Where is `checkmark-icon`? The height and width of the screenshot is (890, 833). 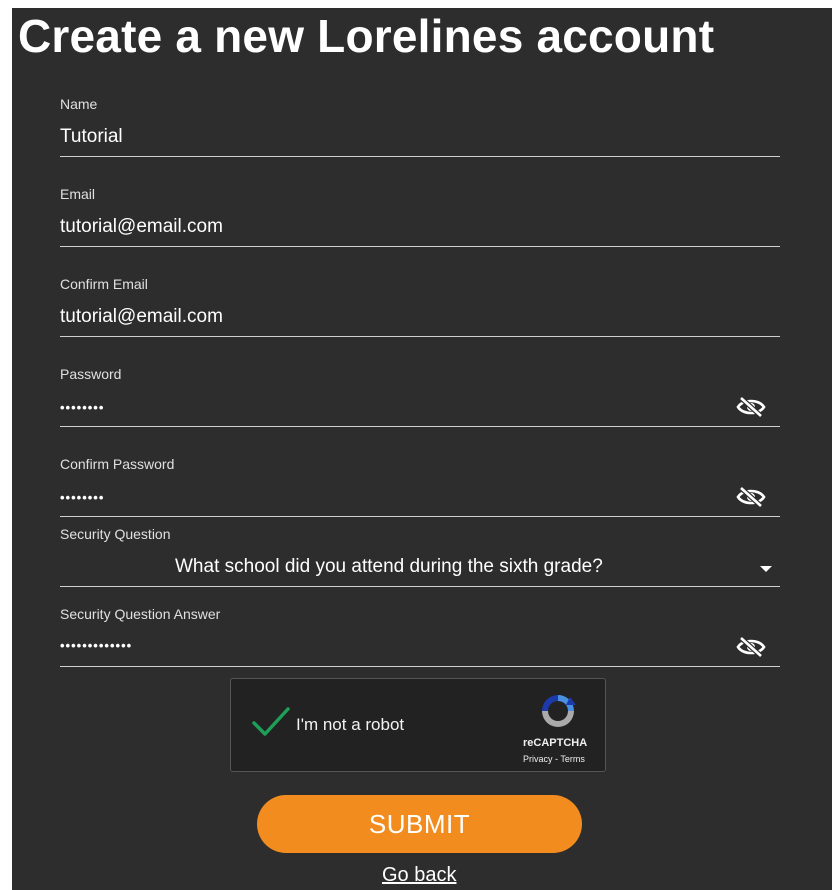 checkmark-icon is located at coordinates (271, 722).